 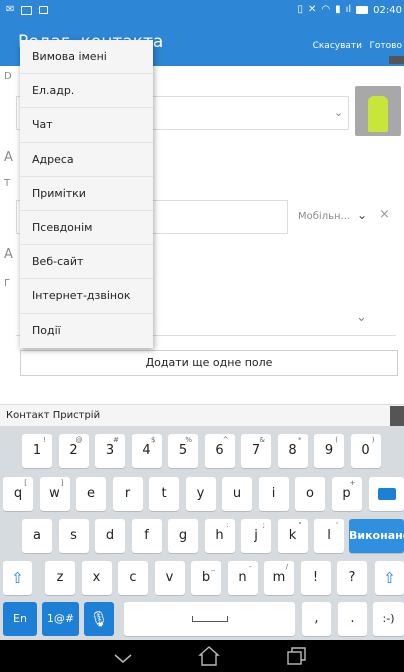 I want to click on key-alt-label: @, so click(x=79, y=440).